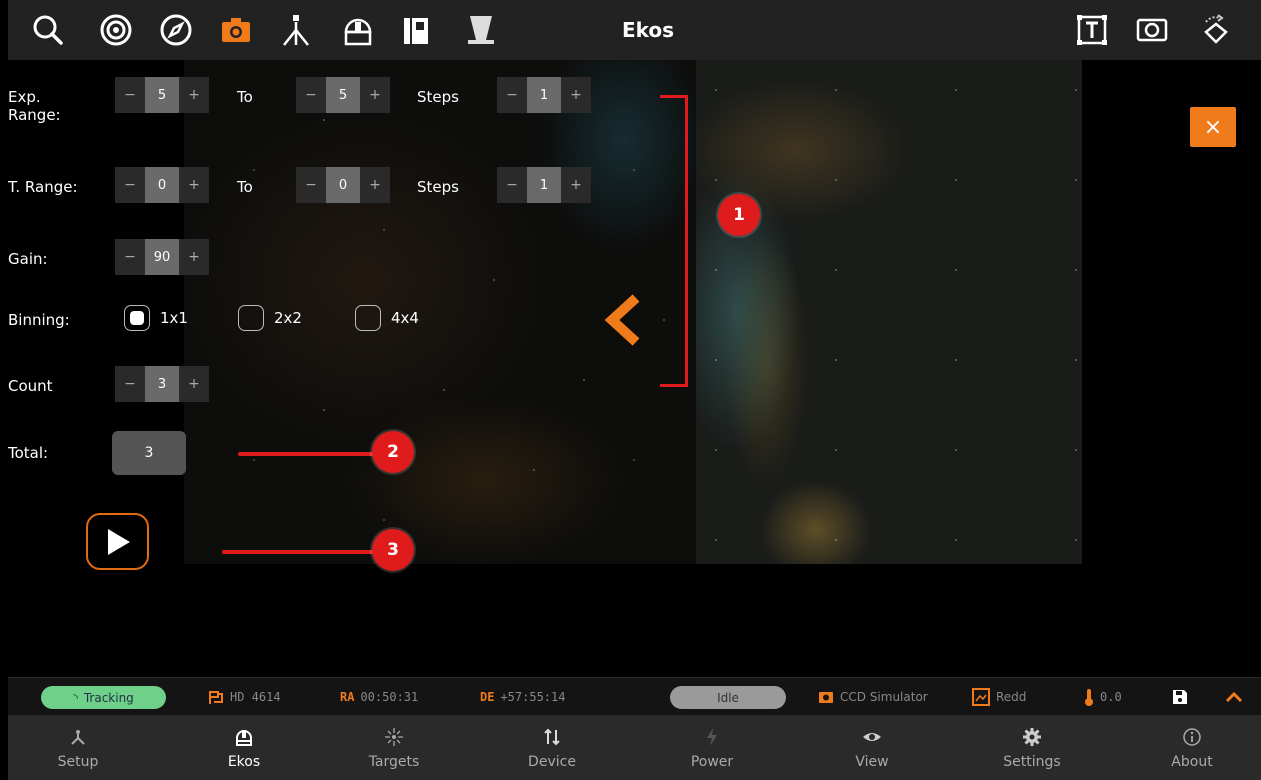 This screenshot has width=1261, height=780. Describe the element at coordinates (712, 747) in the screenshot. I see `nav-item-power: Power` at that location.